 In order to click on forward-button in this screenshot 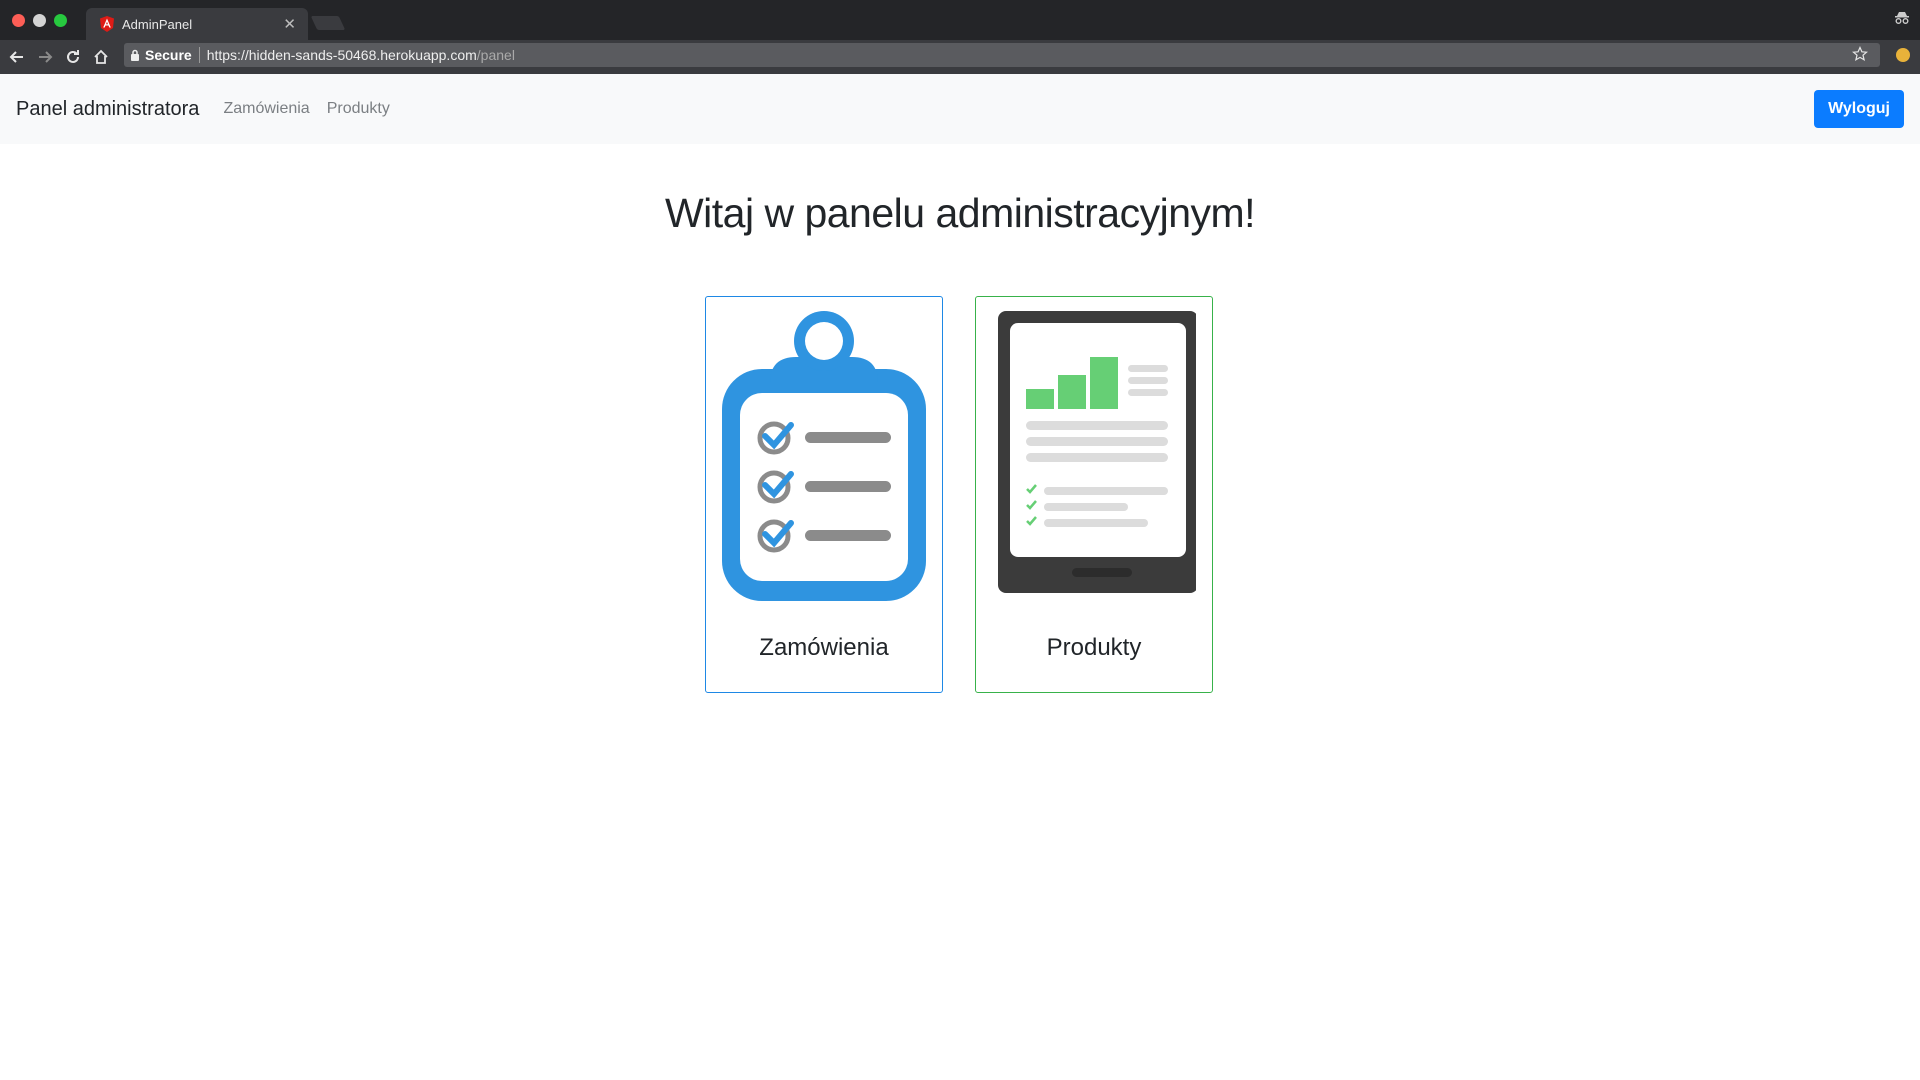, I will do `click(45, 57)`.